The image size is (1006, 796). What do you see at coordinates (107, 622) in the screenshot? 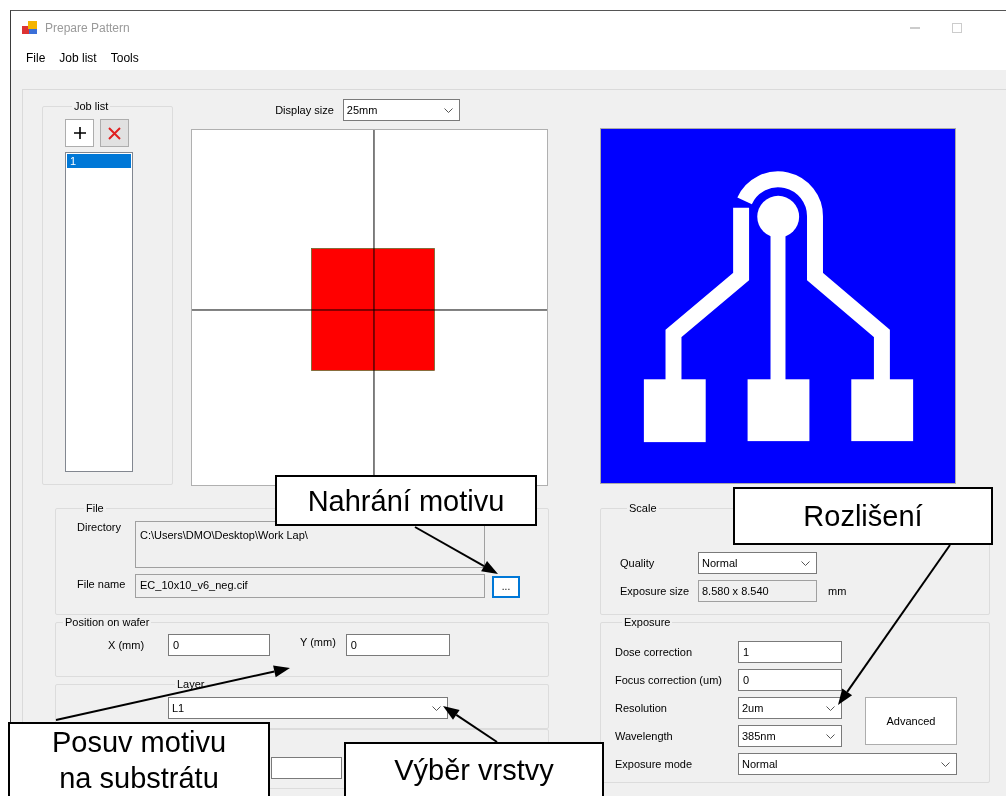
I see `group-title: Position on wafer` at bounding box center [107, 622].